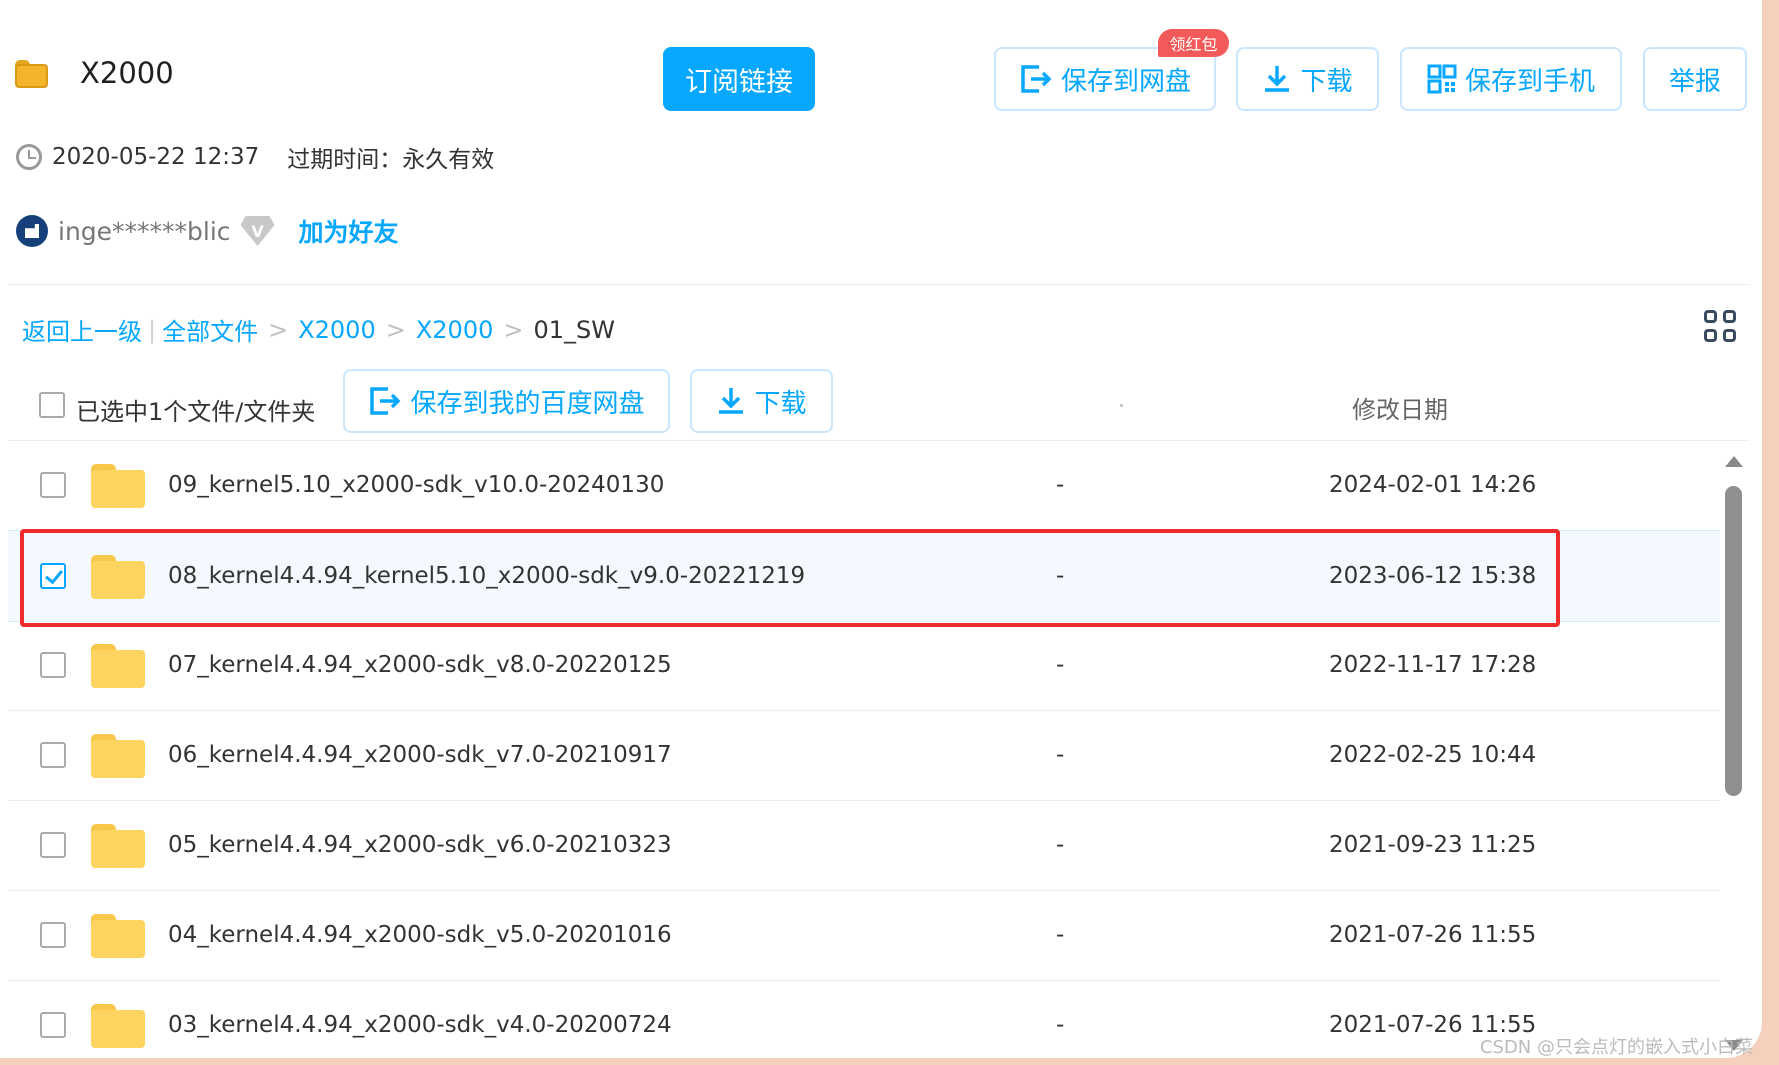  What do you see at coordinates (879, 284) in the screenshot?
I see `divider` at bounding box center [879, 284].